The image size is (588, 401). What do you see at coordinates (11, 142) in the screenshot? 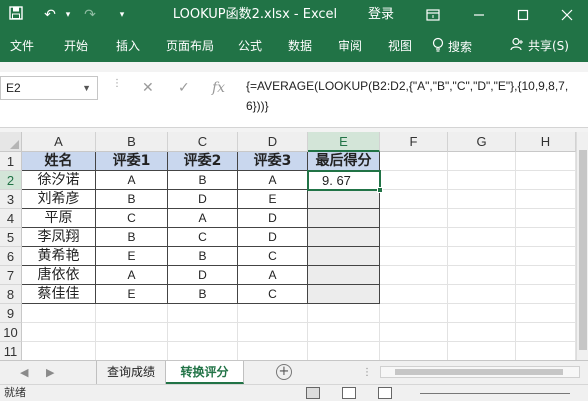
I see `select-all-button` at bounding box center [11, 142].